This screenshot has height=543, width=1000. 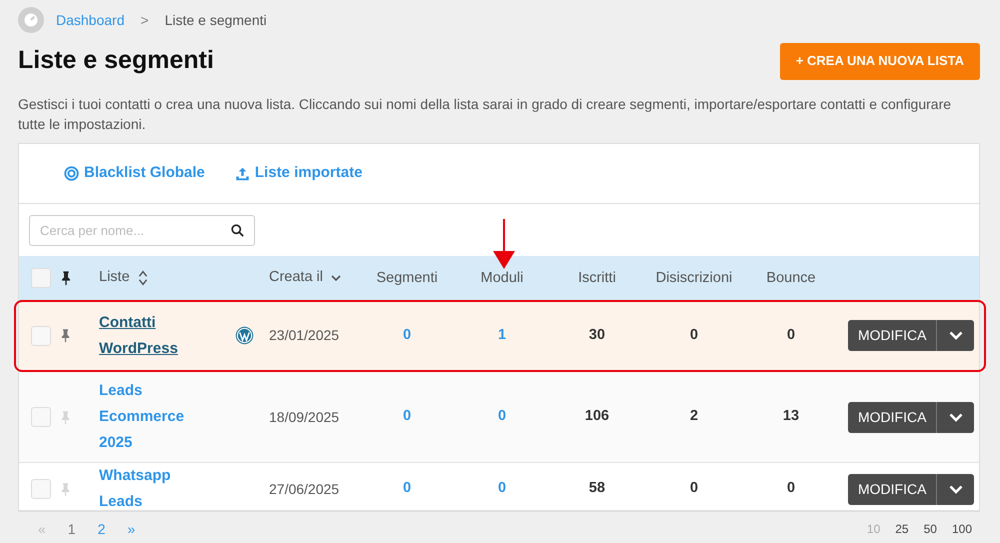 I want to click on column-header: Creata il, so click(x=296, y=278).